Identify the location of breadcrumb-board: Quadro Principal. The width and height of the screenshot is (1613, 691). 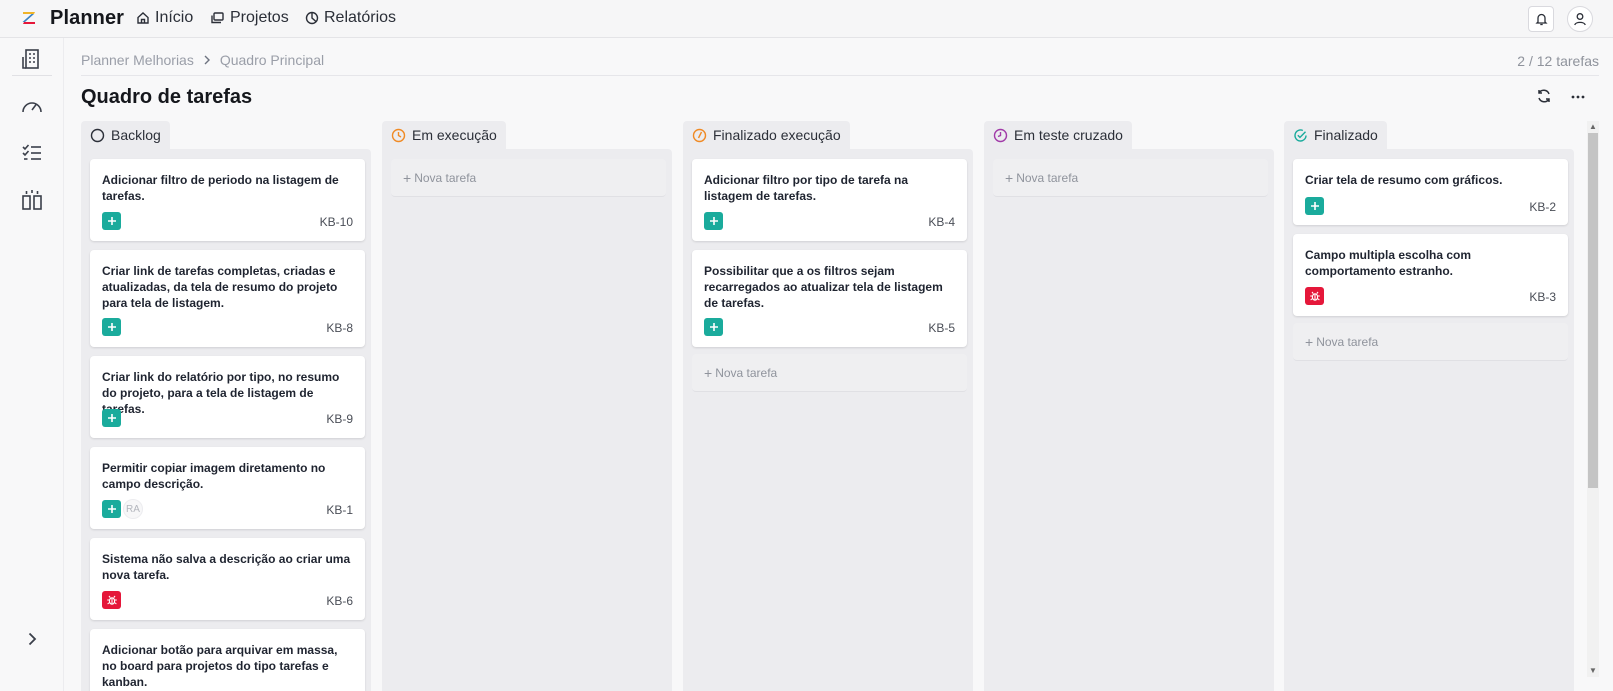
(272, 60).